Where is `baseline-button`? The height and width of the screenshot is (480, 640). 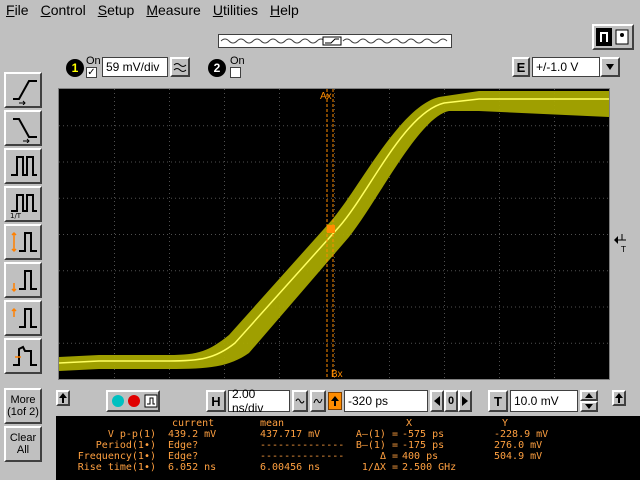
baseline-button is located at coordinates (23, 280).